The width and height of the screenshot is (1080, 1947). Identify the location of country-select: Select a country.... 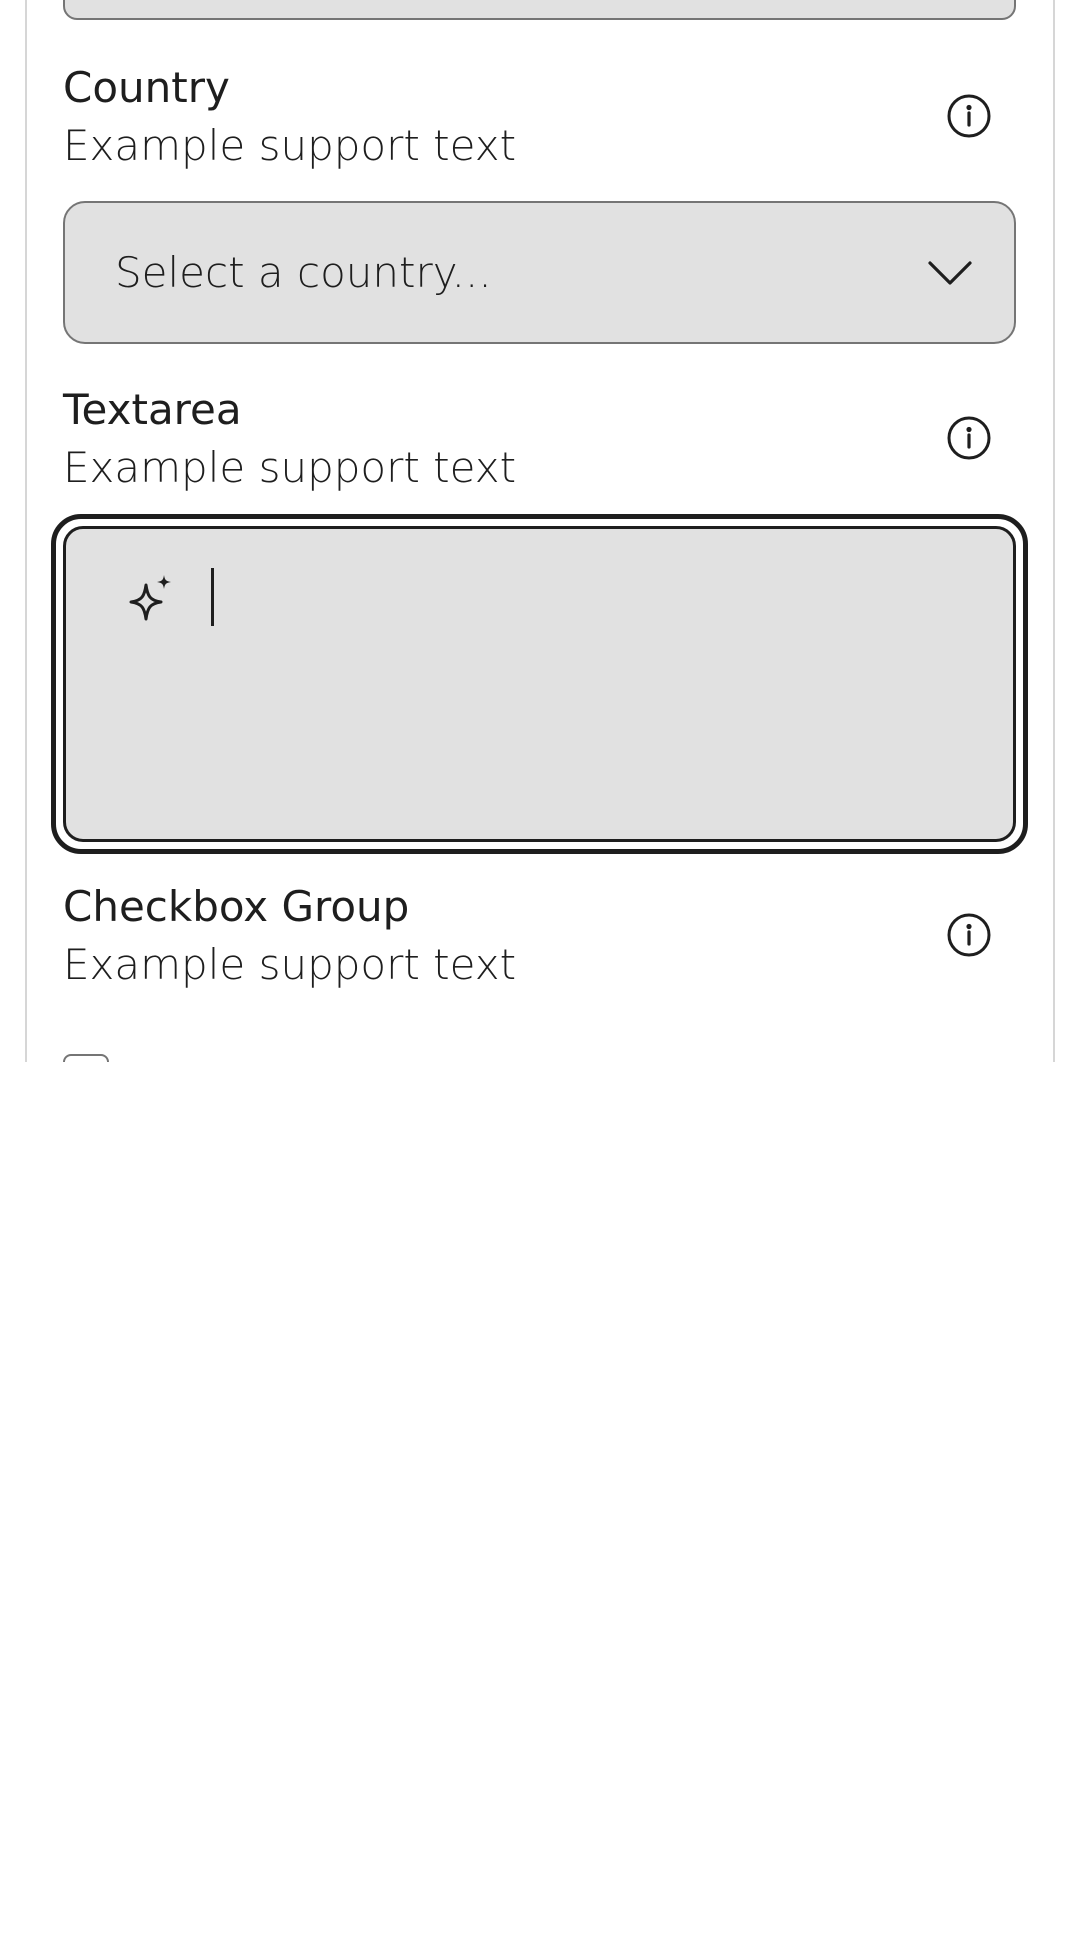
(539, 272).